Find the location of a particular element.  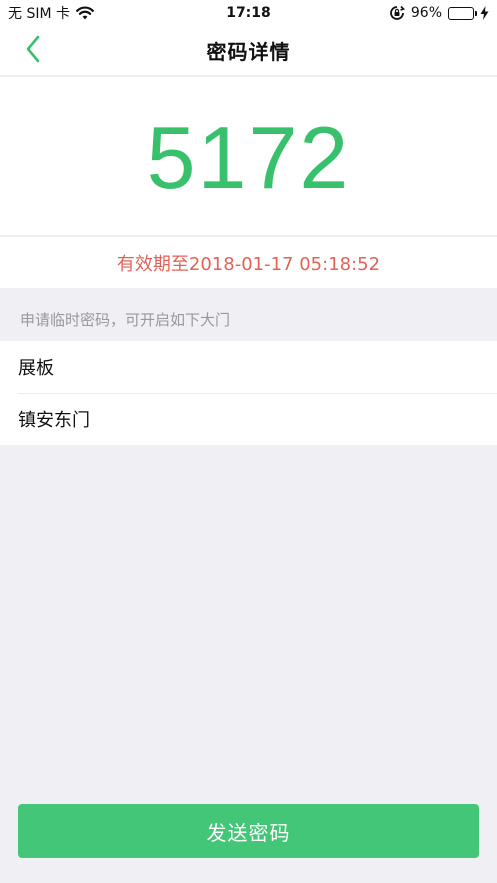

door-list-item: 展板 is located at coordinates (36, 368).